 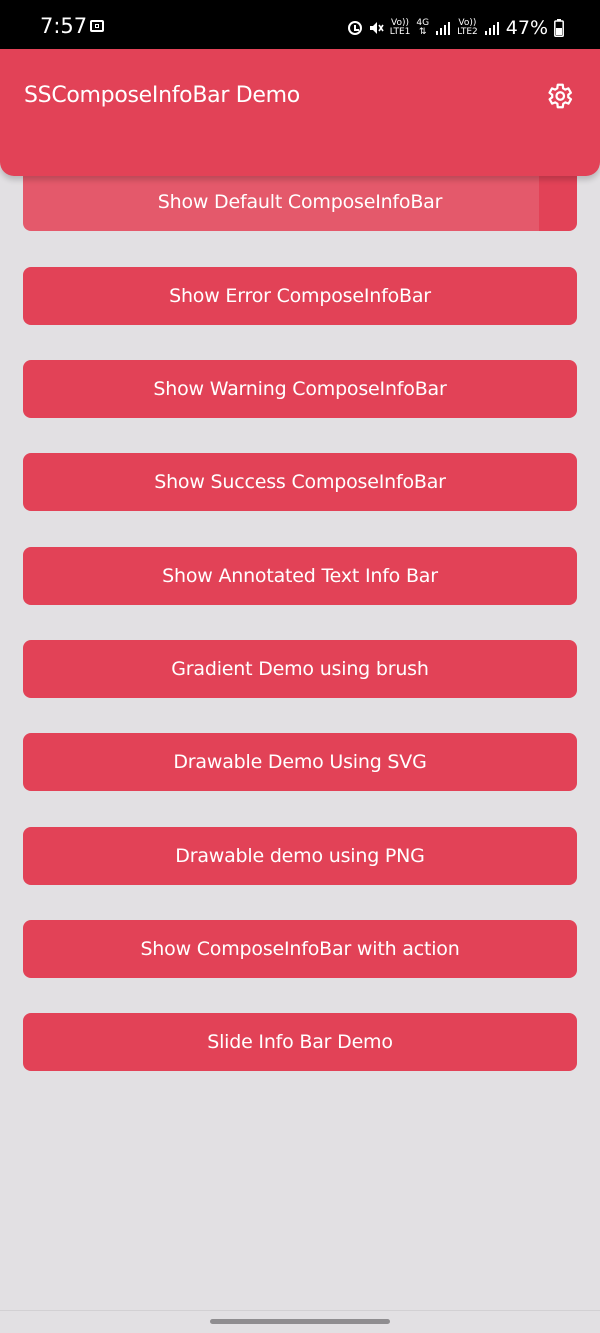 I want to click on show-annotated-text-button: Show Annotated Text Info Bar, so click(x=300, y=576).